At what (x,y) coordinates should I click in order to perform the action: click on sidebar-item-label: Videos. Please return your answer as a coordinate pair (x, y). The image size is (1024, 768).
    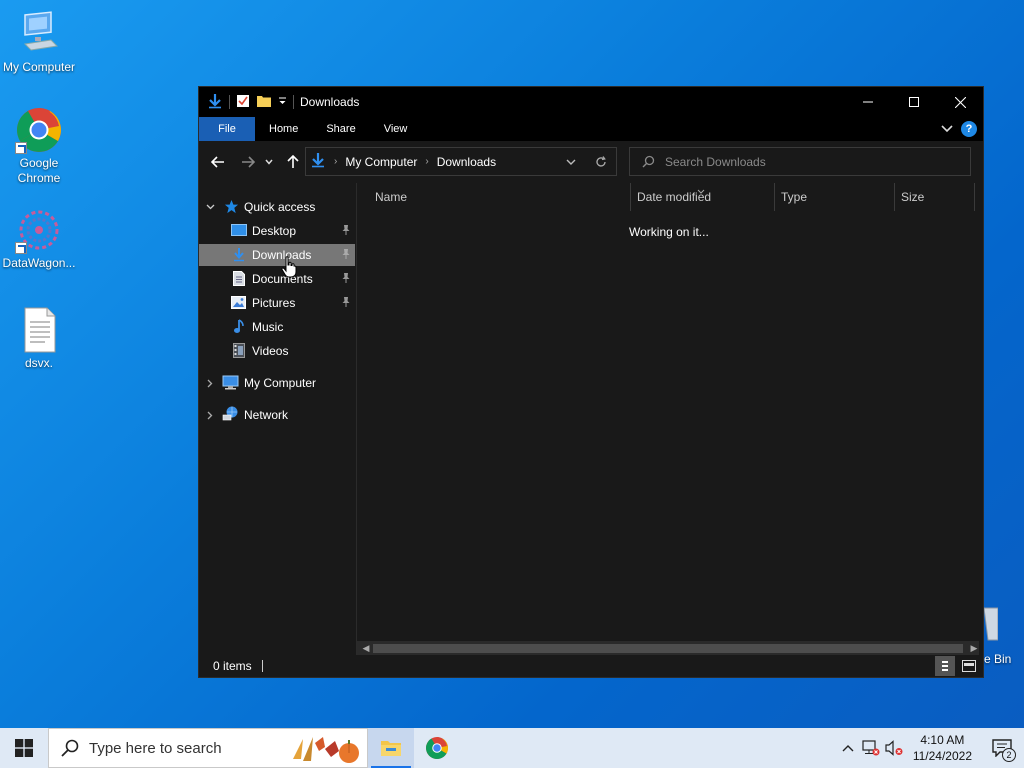
    Looking at the image, I should click on (270, 351).